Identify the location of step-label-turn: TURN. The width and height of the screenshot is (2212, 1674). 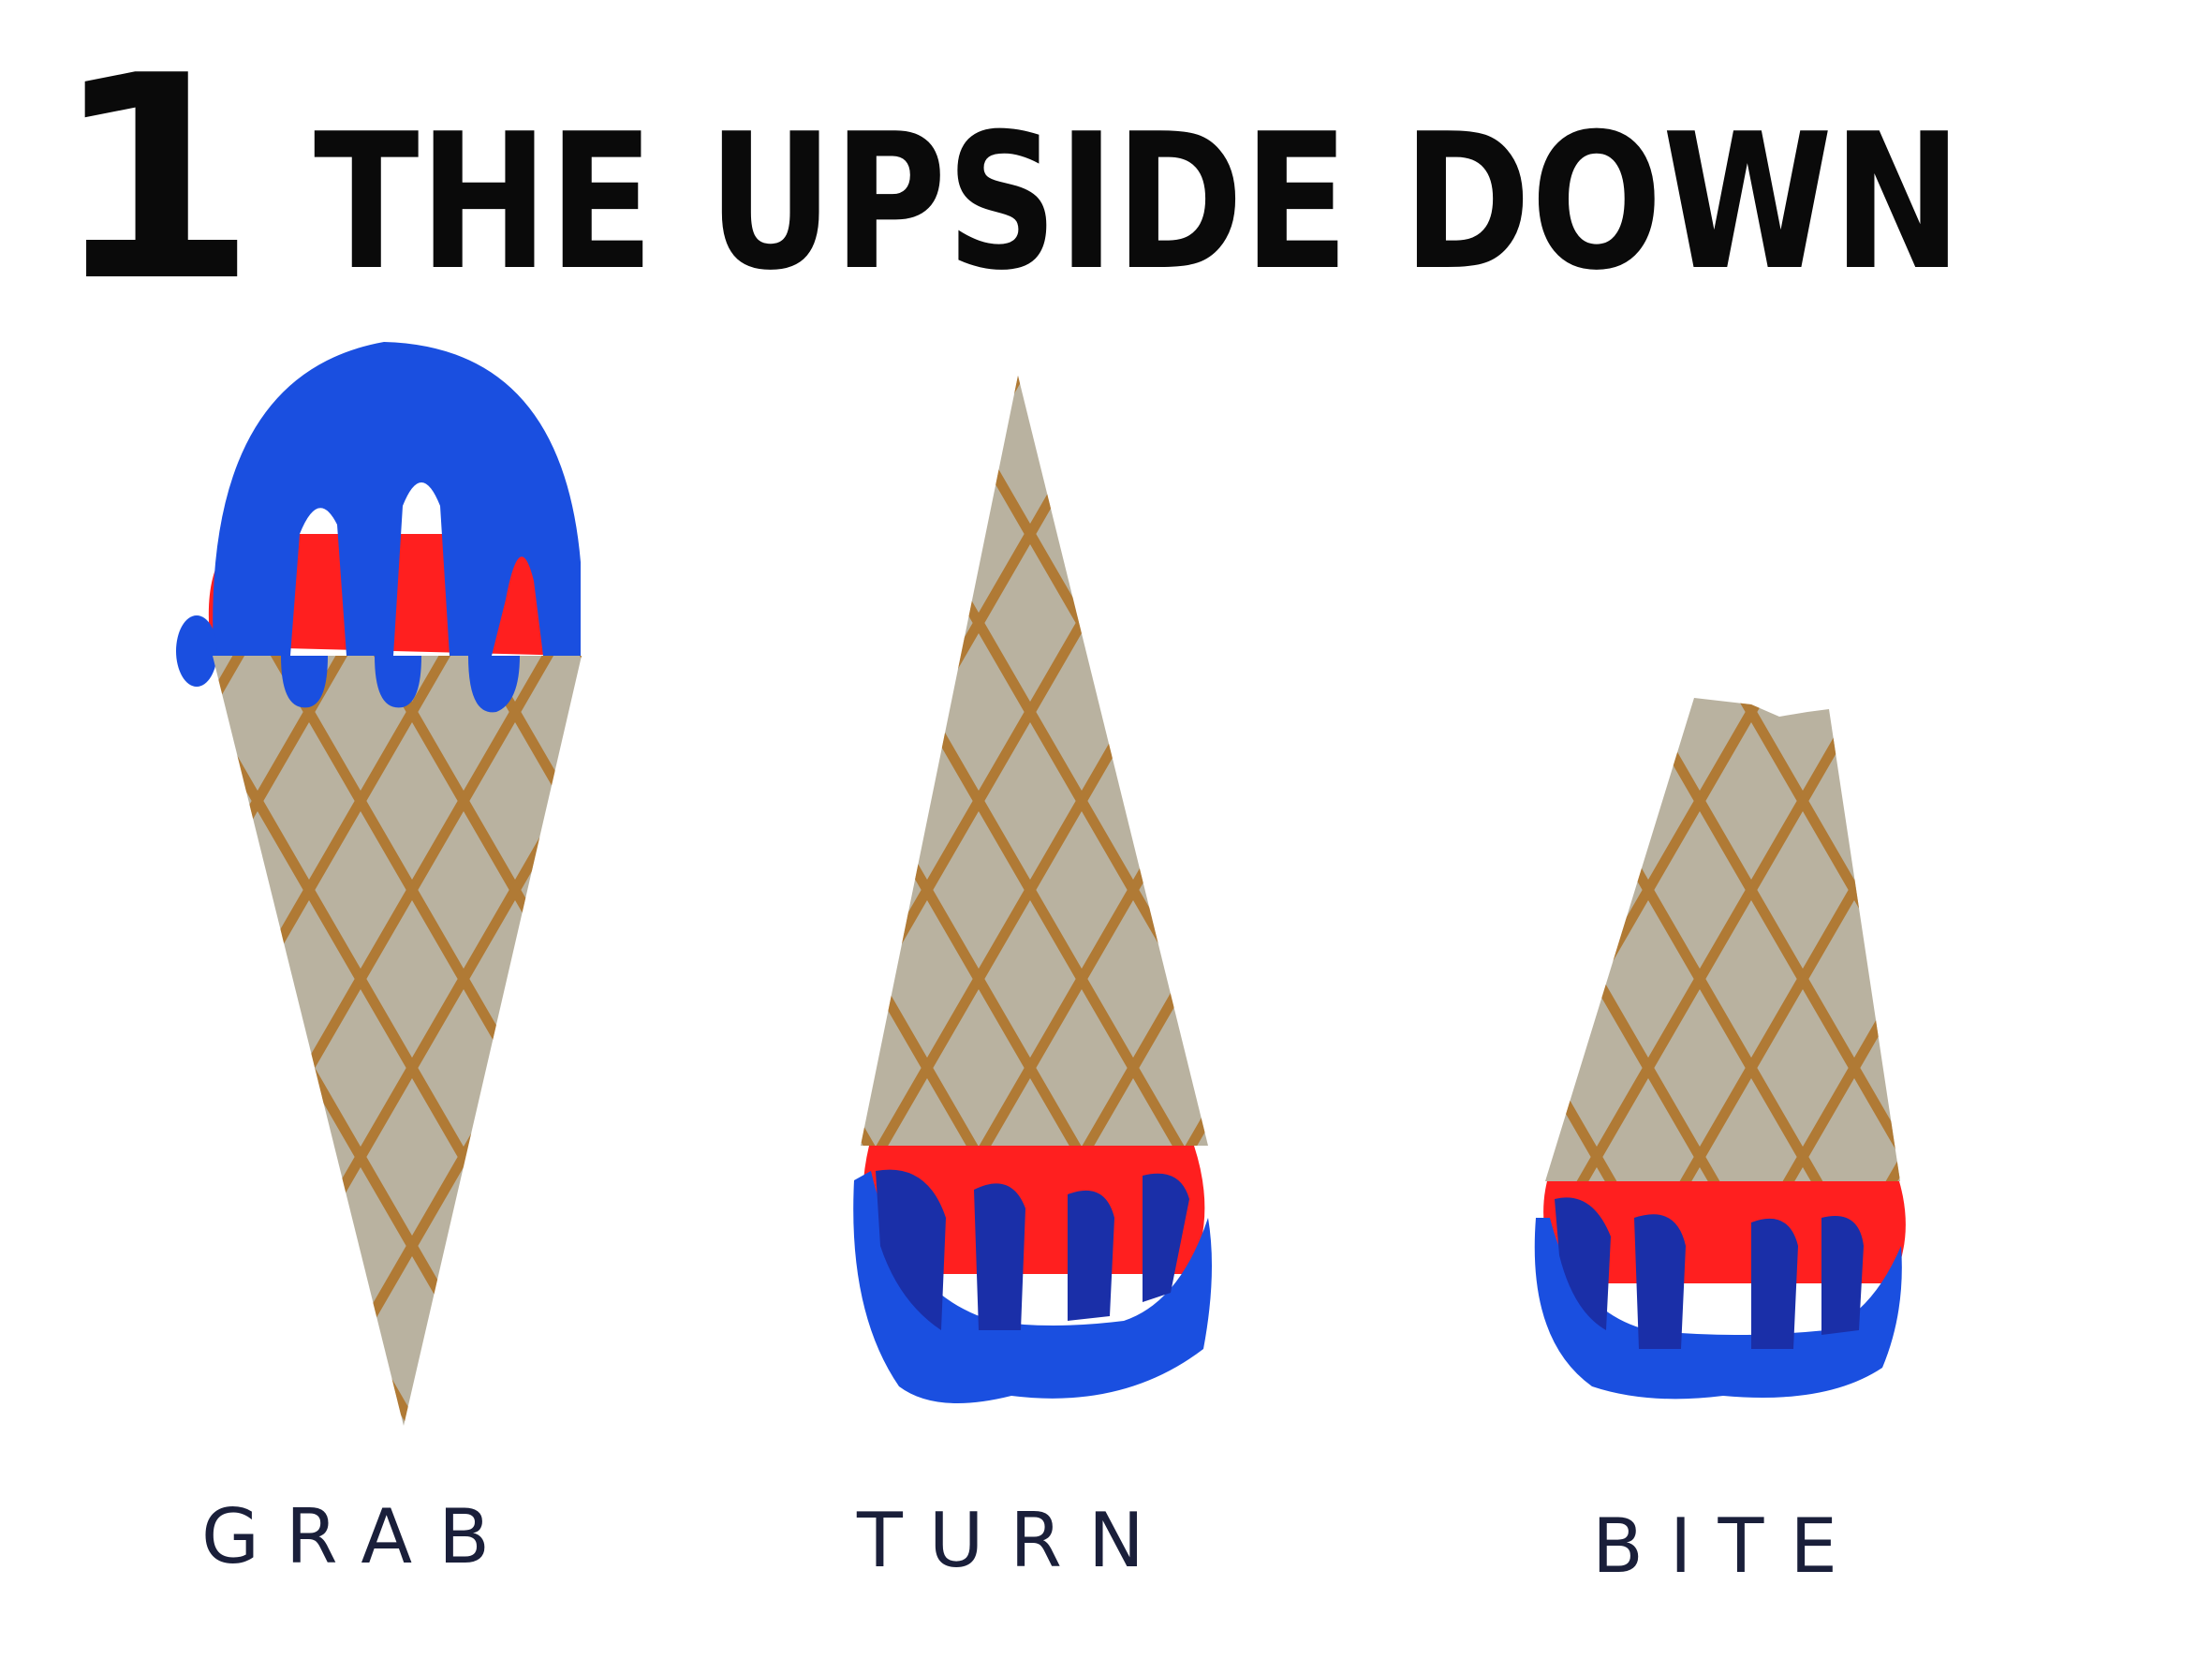
(1013, 1541).